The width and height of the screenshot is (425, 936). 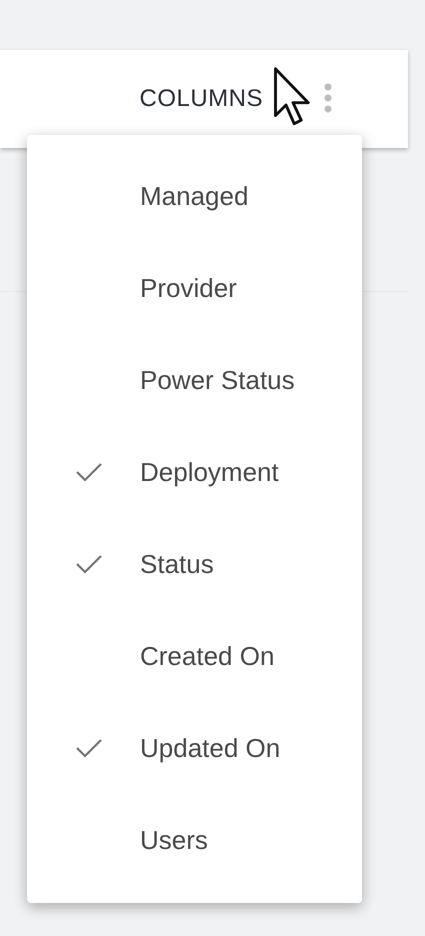 What do you see at coordinates (194, 380) in the screenshot?
I see `menu-item: Power Status` at bounding box center [194, 380].